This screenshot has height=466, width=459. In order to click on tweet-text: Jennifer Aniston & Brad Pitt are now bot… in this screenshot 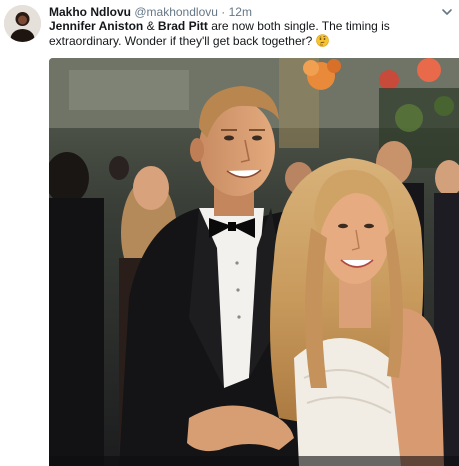, I will do `click(250, 34)`.